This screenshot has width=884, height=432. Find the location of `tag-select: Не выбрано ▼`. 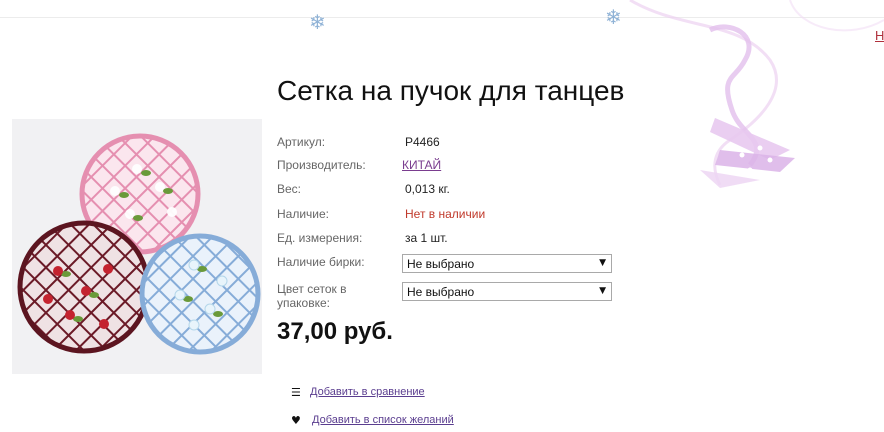

tag-select: Не выбрано ▼ is located at coordinates (507, 263).